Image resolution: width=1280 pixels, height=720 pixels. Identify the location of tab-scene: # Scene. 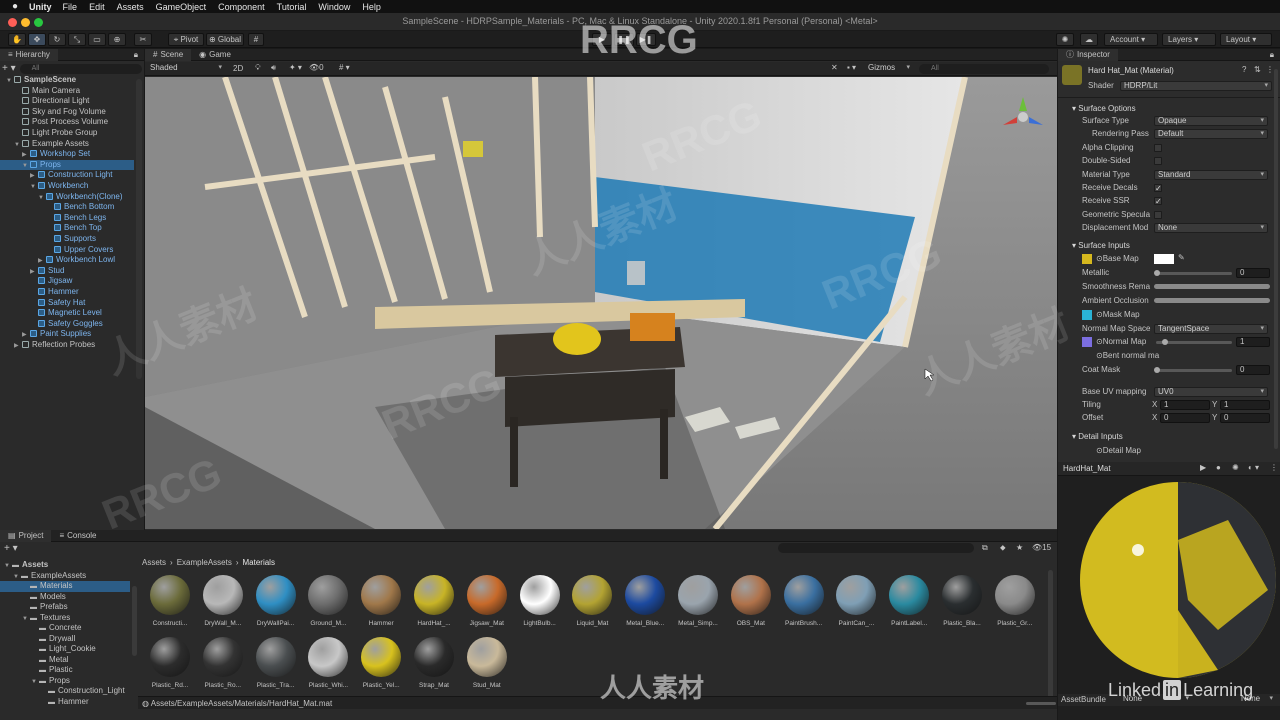
(168, 54).